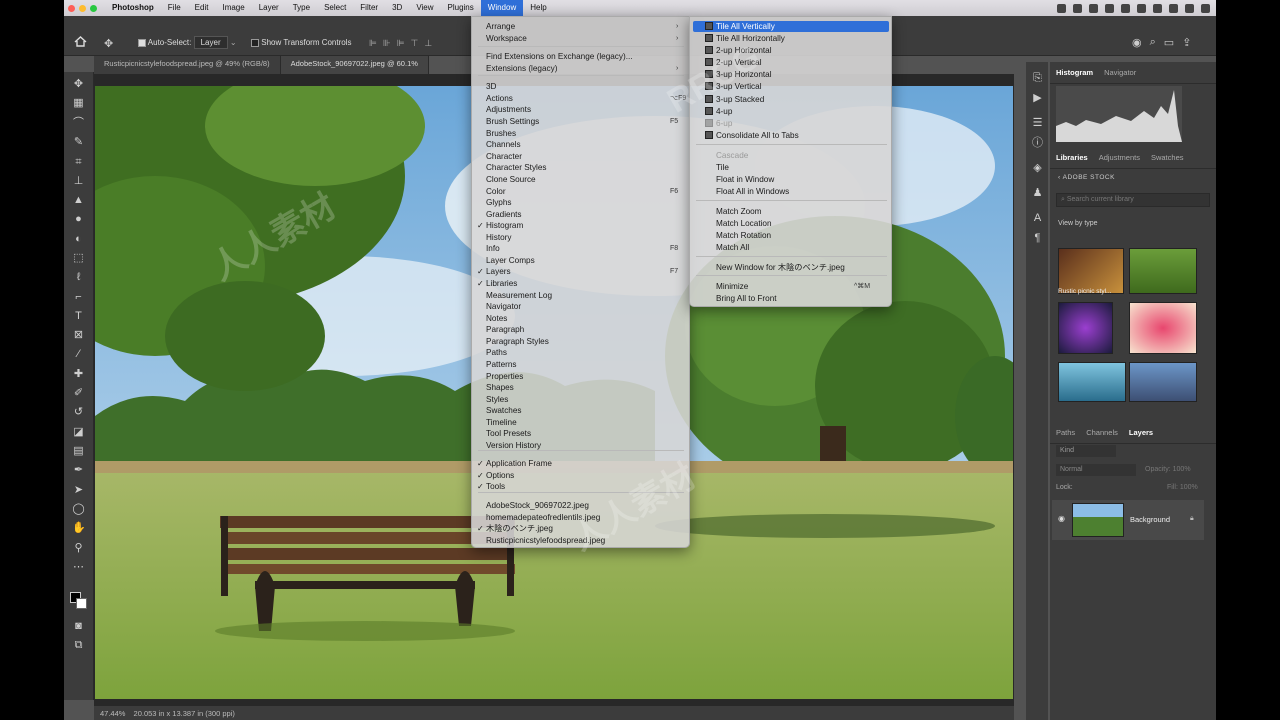  What do you see at coordinates (78, 277) in the screenshot?
I see `lasso-tool-icon: ℓ` at bounding box center [78, 277].